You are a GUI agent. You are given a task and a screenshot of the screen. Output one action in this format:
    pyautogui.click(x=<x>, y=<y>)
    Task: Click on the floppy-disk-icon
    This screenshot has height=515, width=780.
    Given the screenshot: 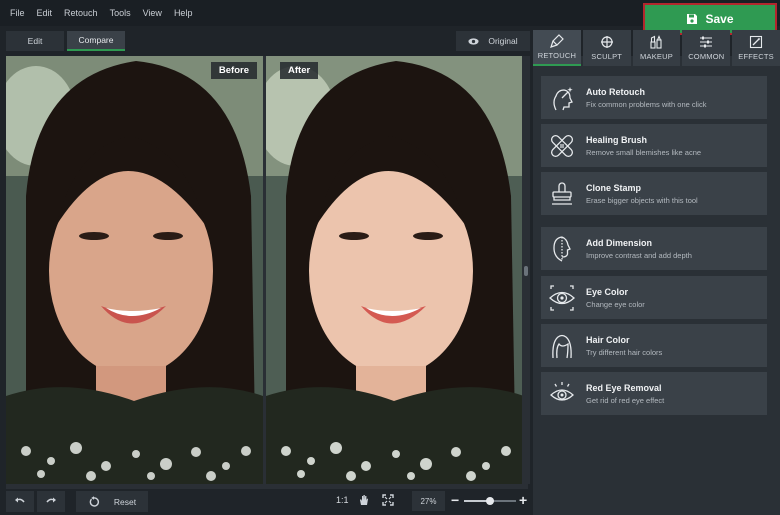 What is the action you would take?
    pyautogui.click(x=692, y=19)
    